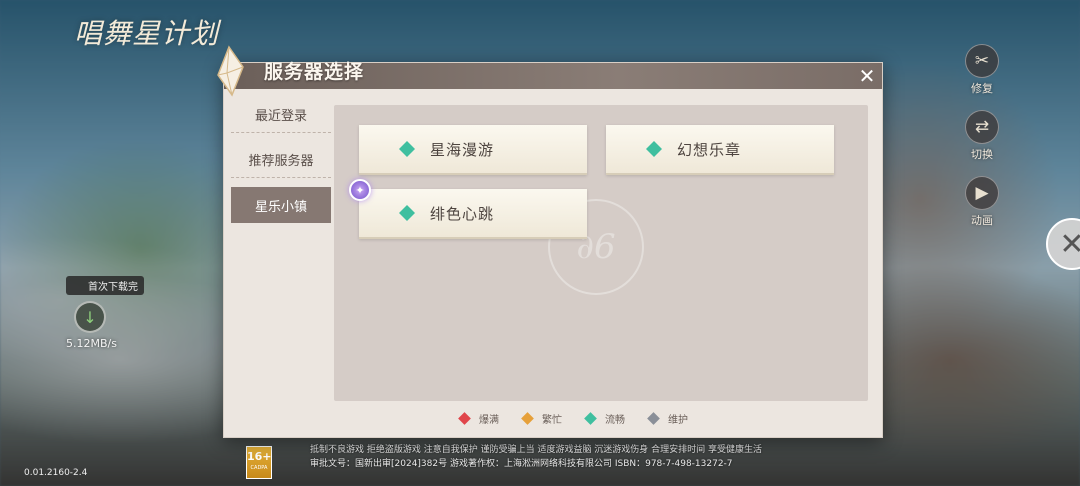 Image resolution: width=1080 pixels, height=486 pixels. Describe the element at coordinates (982, 154) in the screenshot. I see `switch-account-label: 切换` at that location.